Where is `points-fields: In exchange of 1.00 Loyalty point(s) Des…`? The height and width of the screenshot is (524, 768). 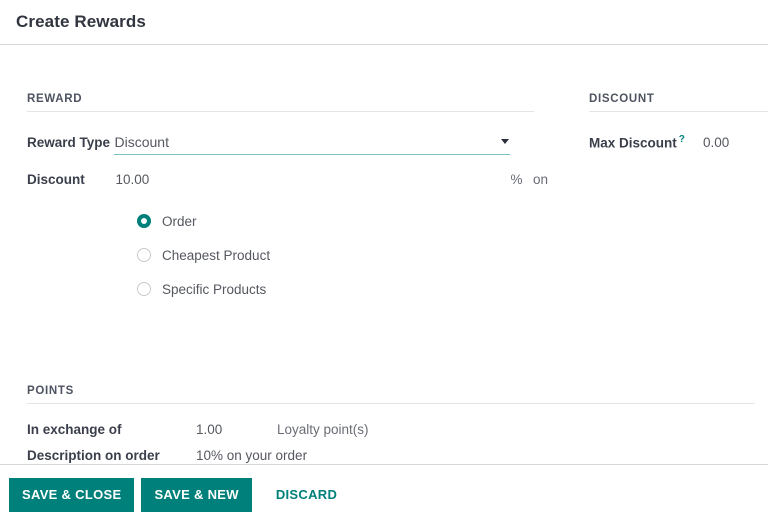
points-fields: In exchange of 1.00 Loyalty point(s) Des… is located at coordinates (198, 442).